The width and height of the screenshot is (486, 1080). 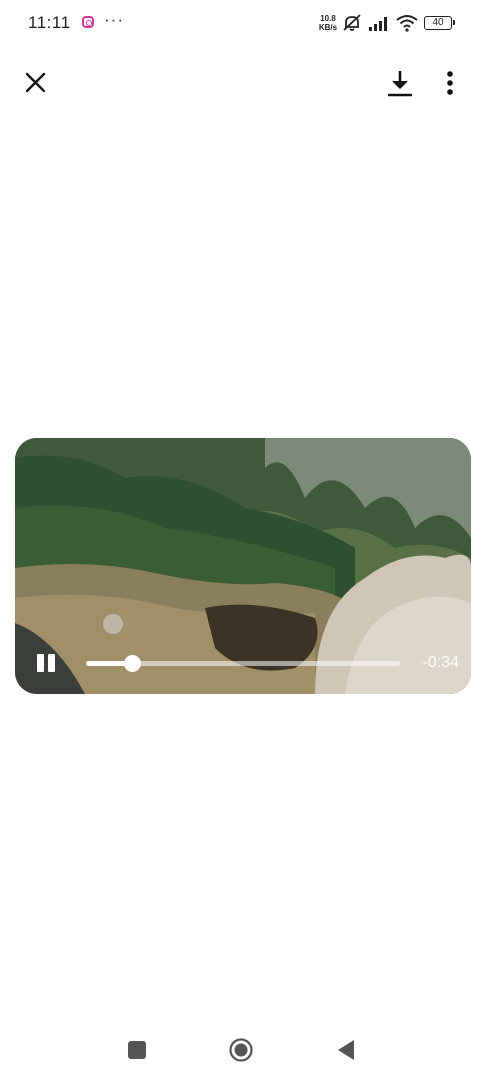 What do you see at coordinates (88, 22) in the screenshot?
I see `instagram-icon` at bounding box center [88, 22].